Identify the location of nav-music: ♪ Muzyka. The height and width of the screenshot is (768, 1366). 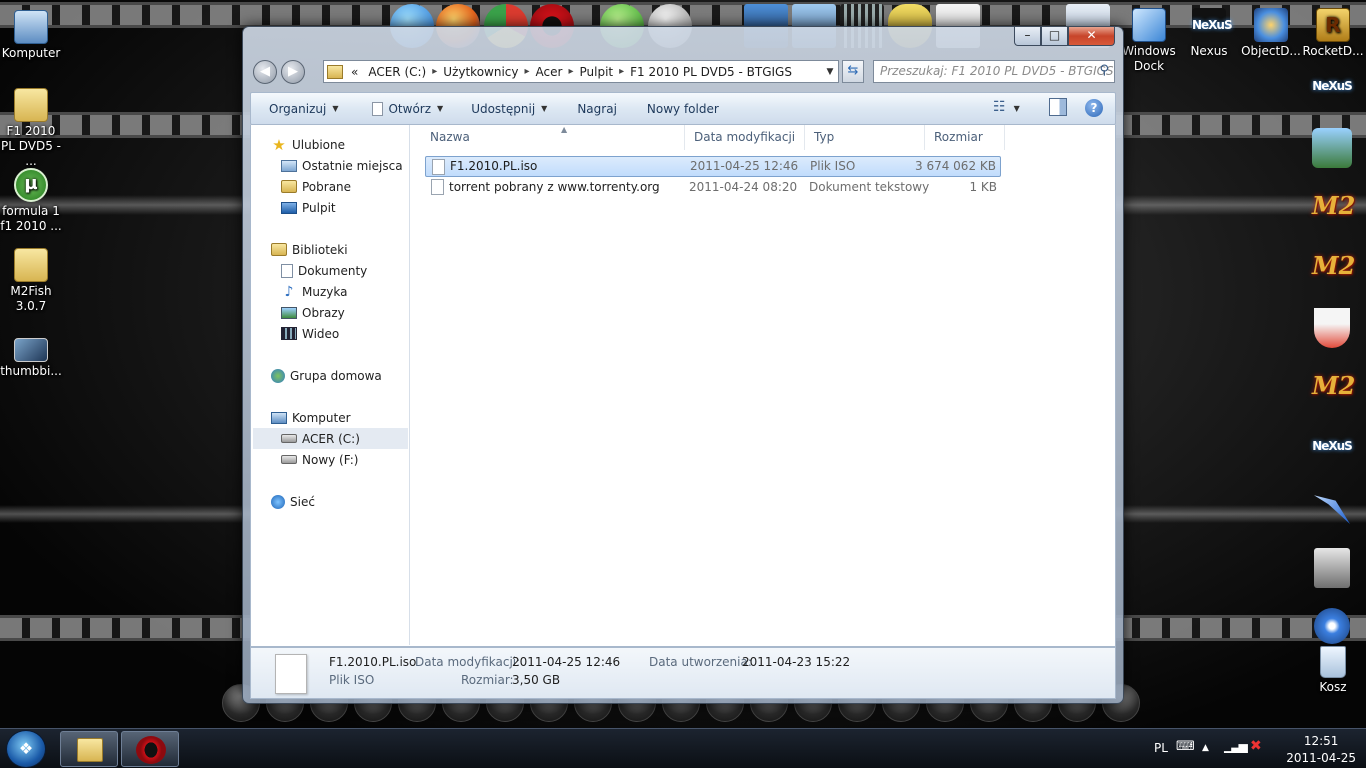
(314, 291).